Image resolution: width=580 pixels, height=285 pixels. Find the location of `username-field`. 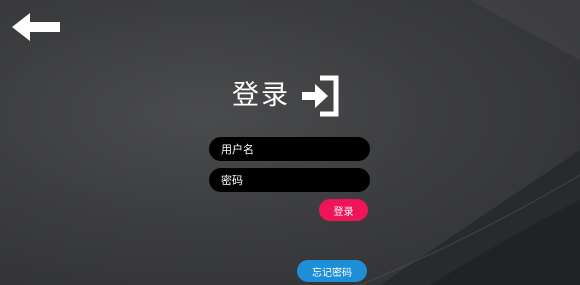

username-field is located at coordinates (289, 149).